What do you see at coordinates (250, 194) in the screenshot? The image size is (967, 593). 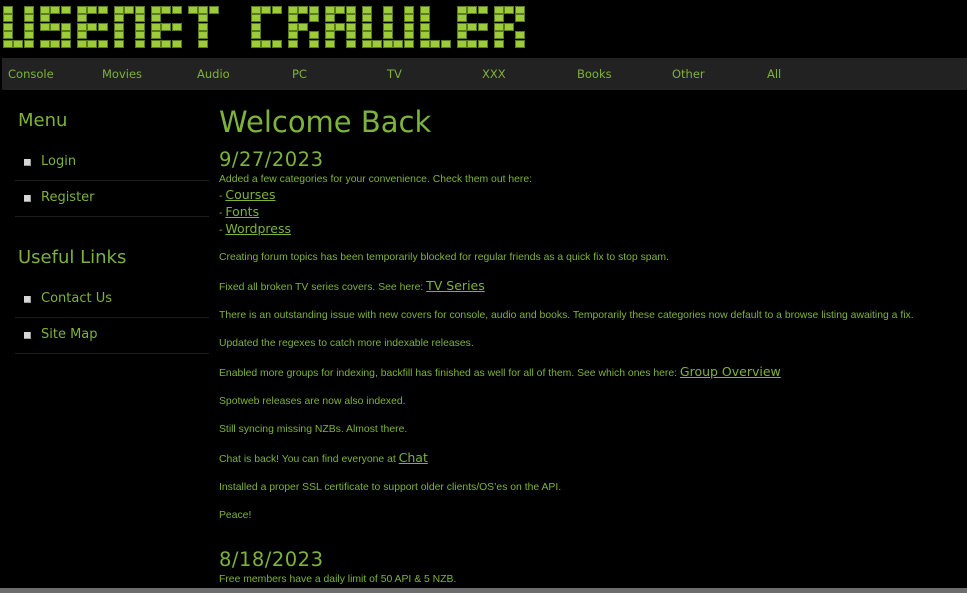 I see `courses-link: Courses` at bounding box center [250, 194].